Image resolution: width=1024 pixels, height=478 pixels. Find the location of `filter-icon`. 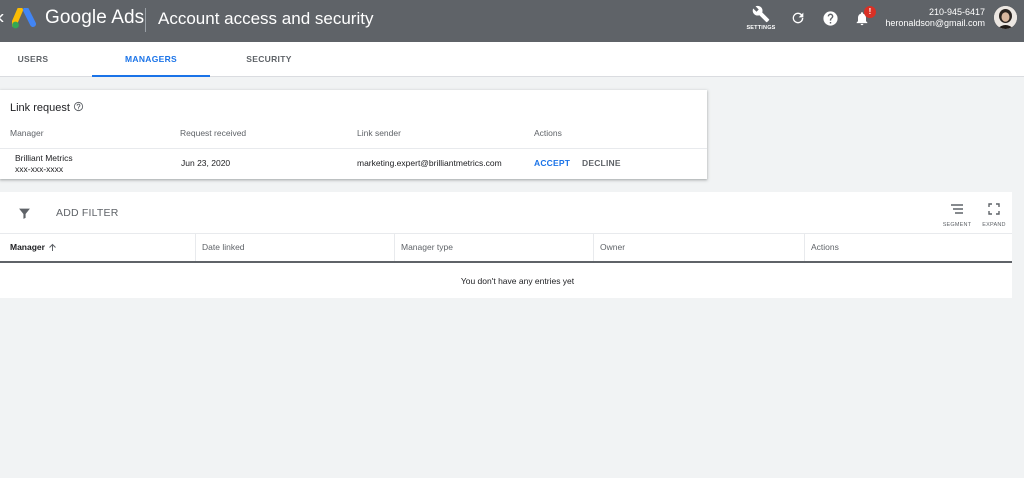

filter-icon is located at coordinates (24, 213).